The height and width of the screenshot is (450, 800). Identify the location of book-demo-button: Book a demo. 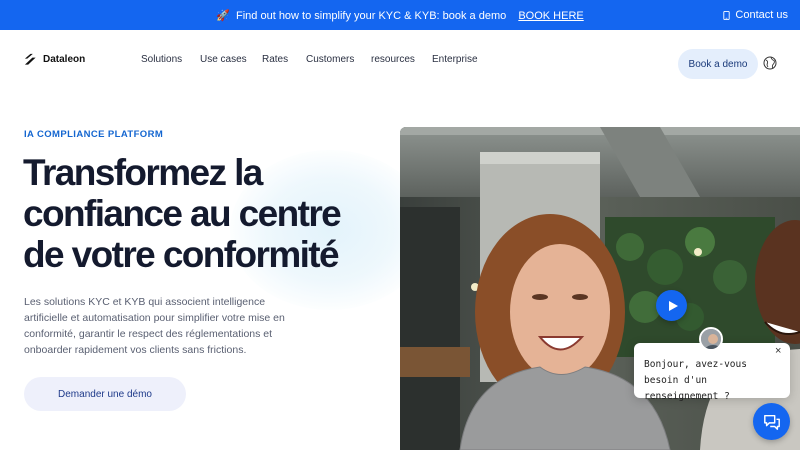
(718, 64).